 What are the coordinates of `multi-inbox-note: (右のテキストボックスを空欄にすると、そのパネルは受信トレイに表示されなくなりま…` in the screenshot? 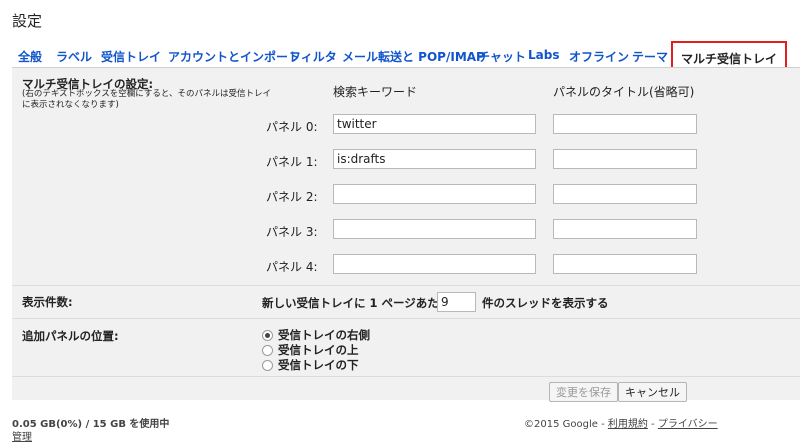 It's located at (147, 99).